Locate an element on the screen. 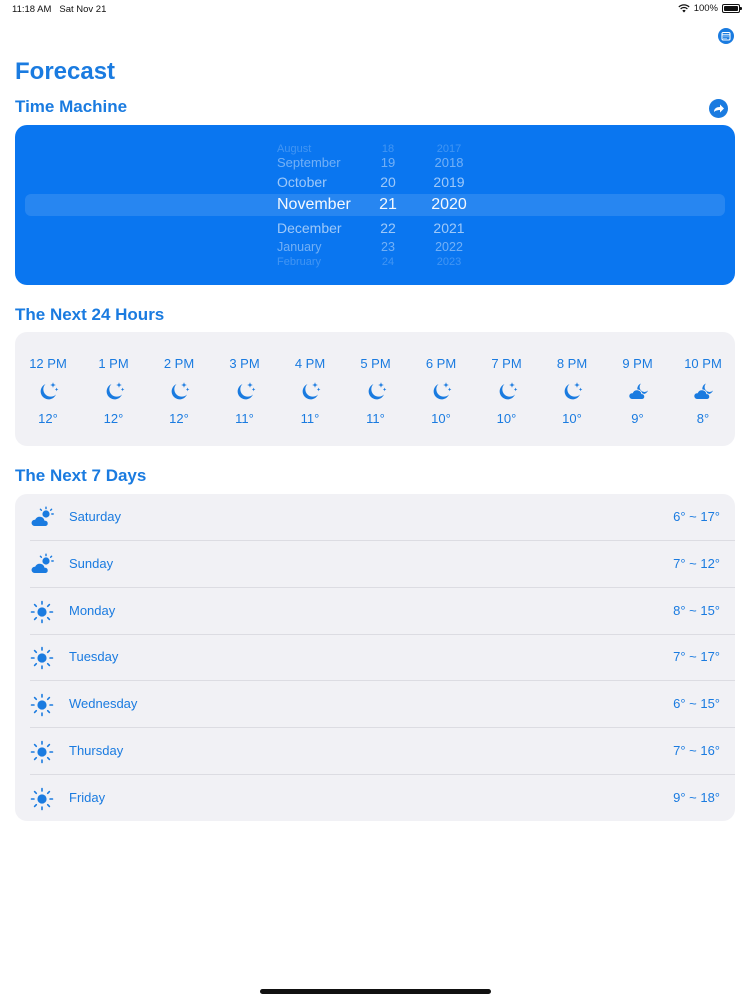 The height and width of the screenshot is (1000, 750). picker-year: 2018 is located at coordinates (449, 162).